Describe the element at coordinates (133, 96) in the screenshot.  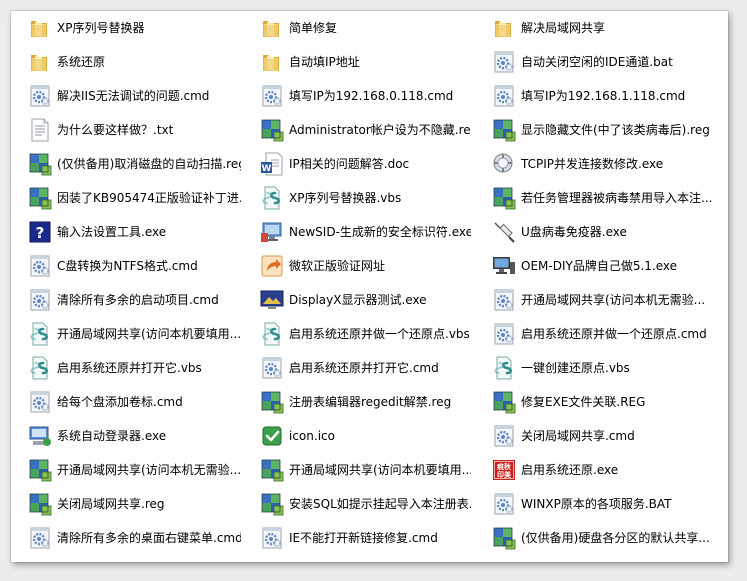
I see `file-item-label: 解决IIS无法调试的问题.cmd` at that location.